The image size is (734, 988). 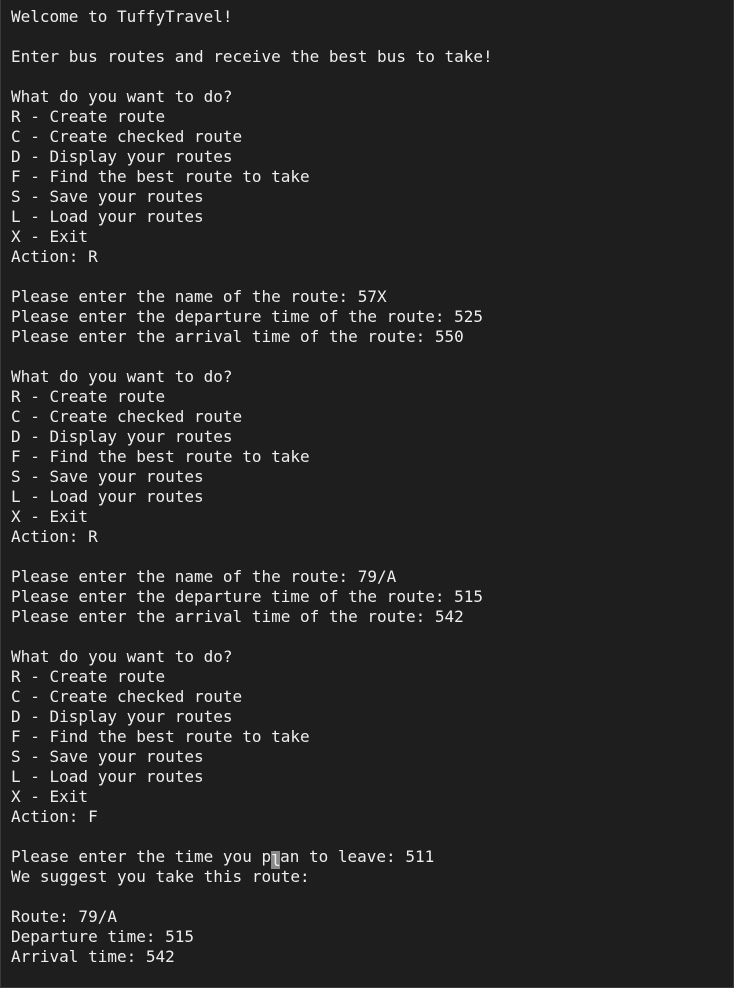 I want to click on terminal-line: Action: F, so click(x=54, y=816).